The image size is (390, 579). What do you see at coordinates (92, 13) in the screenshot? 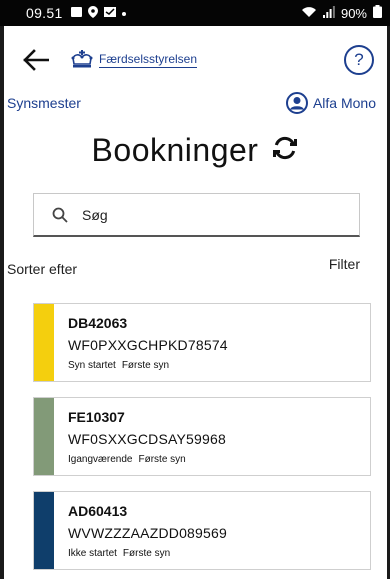
I see `location-notification-icon` at bounding box center [92, 13].